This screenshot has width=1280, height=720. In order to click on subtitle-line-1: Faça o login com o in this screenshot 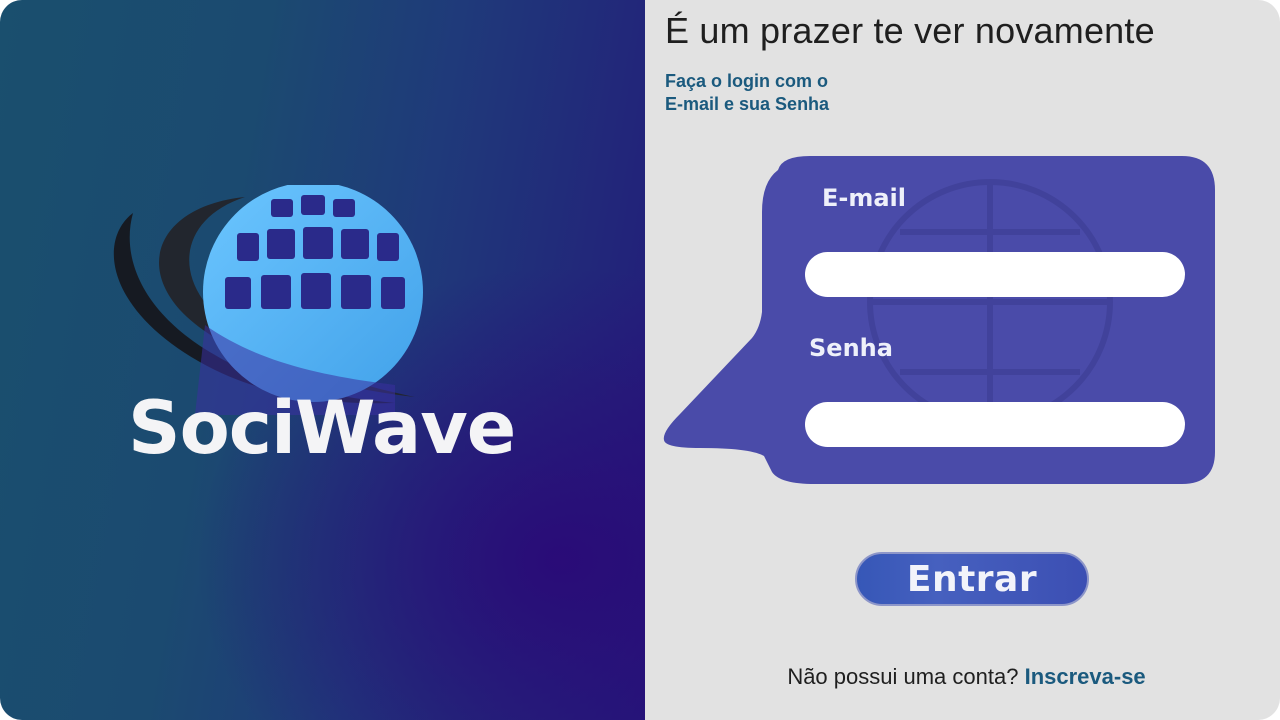, I will do `click(747, 81)`.